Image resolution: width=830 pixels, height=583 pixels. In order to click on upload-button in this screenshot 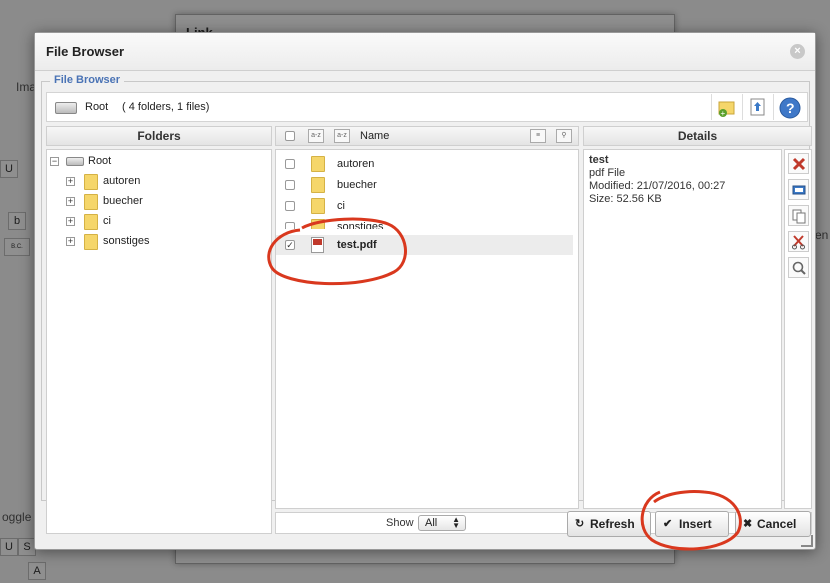, I will do `click(757, 107)`.